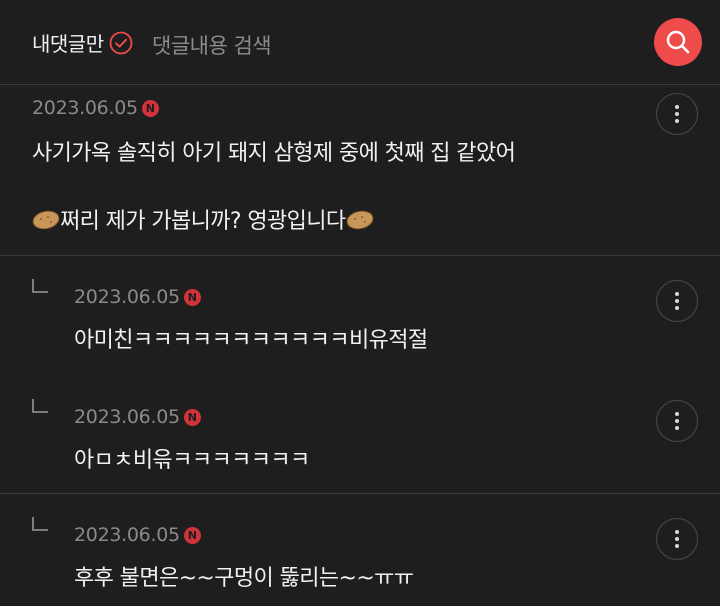 The width and height of the screenshot is (720, 606). What do you see at coordinates (203, 221) in the screenshot?
I see `comment-text-line: 쩌리 제가 가봅니까? 영광입니다` at bounding box center [203, 221].